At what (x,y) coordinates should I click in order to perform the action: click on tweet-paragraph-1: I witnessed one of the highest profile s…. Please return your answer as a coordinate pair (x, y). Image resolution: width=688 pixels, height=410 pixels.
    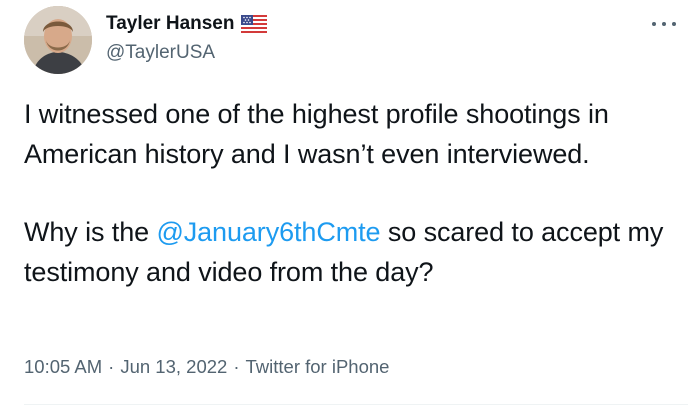
    Looking at the image, I should click on (316, 134).